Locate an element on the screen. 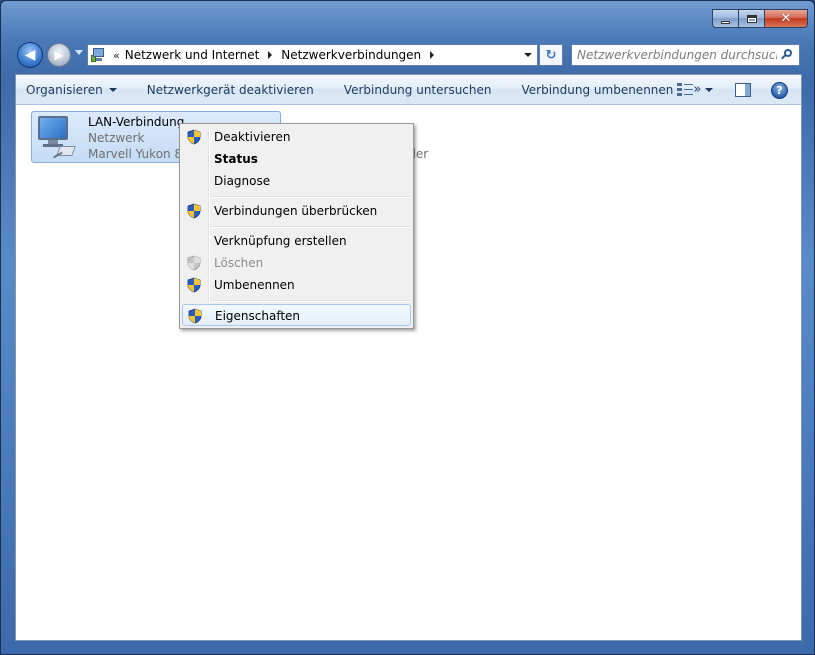 The height and width of the screenshot is (655, 815). menu-item-label: Löschen is located at coordinates (239, 263).